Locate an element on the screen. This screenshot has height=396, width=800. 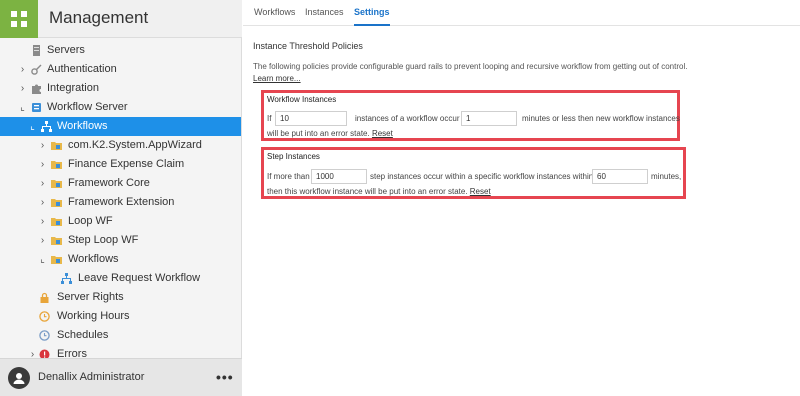
if-label: If is located at coordinates (269, 118).